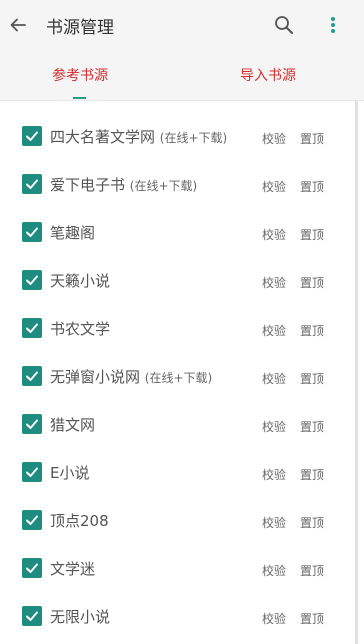 The height and width of the screenshot is (644, 364). What do you see at coordinates (356, 372) in the screenshot?
I see `scrollbar` at bounding box center [356, 372].